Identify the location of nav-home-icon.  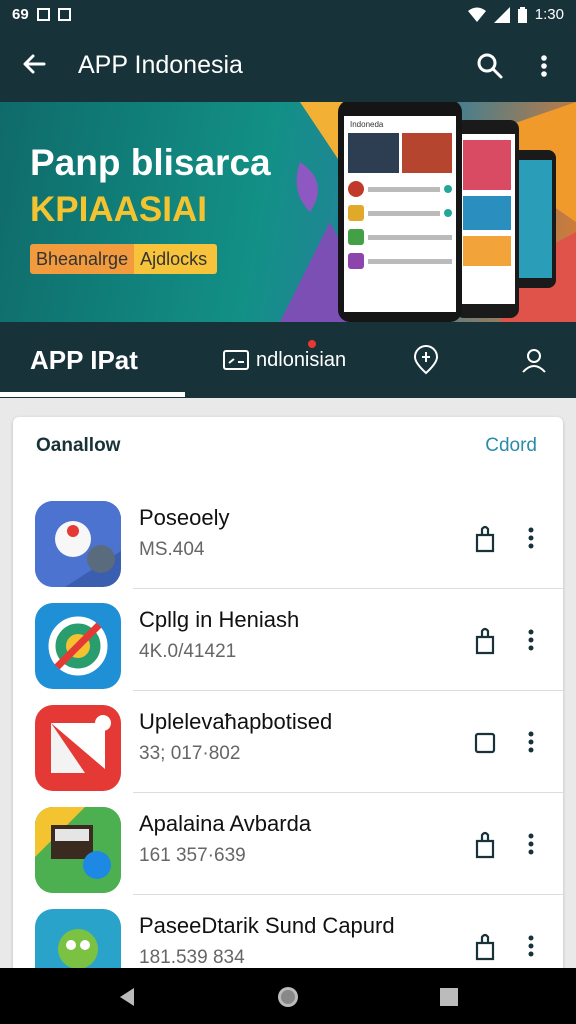
(288, 997).